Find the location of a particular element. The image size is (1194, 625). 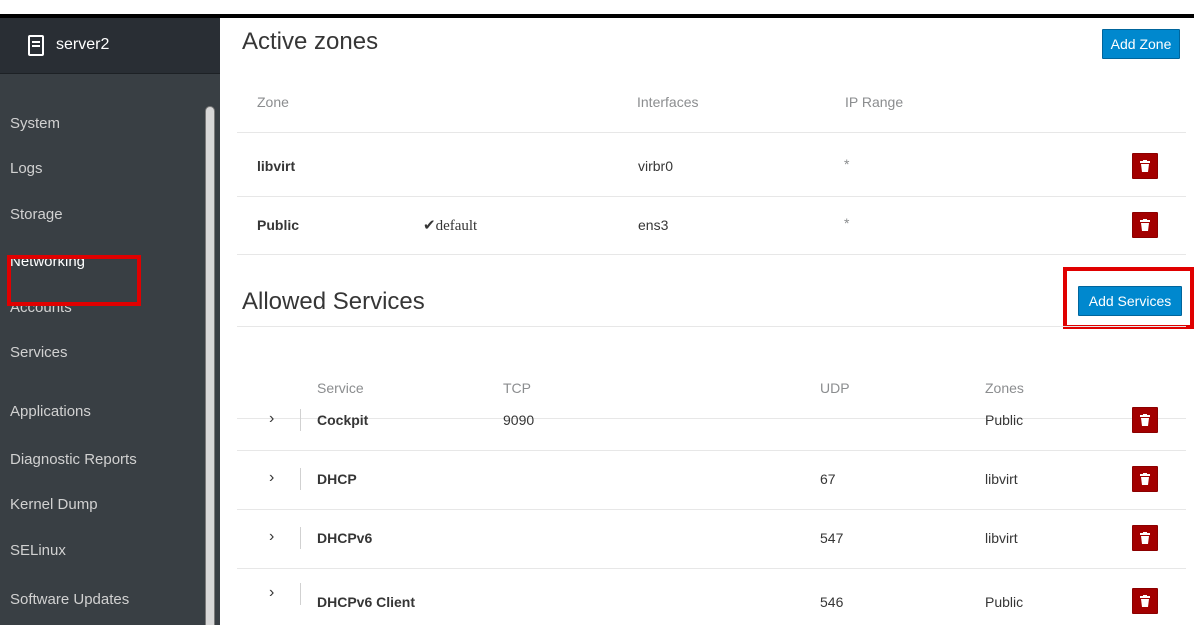

server-icon is located at coordinates (36, 45).